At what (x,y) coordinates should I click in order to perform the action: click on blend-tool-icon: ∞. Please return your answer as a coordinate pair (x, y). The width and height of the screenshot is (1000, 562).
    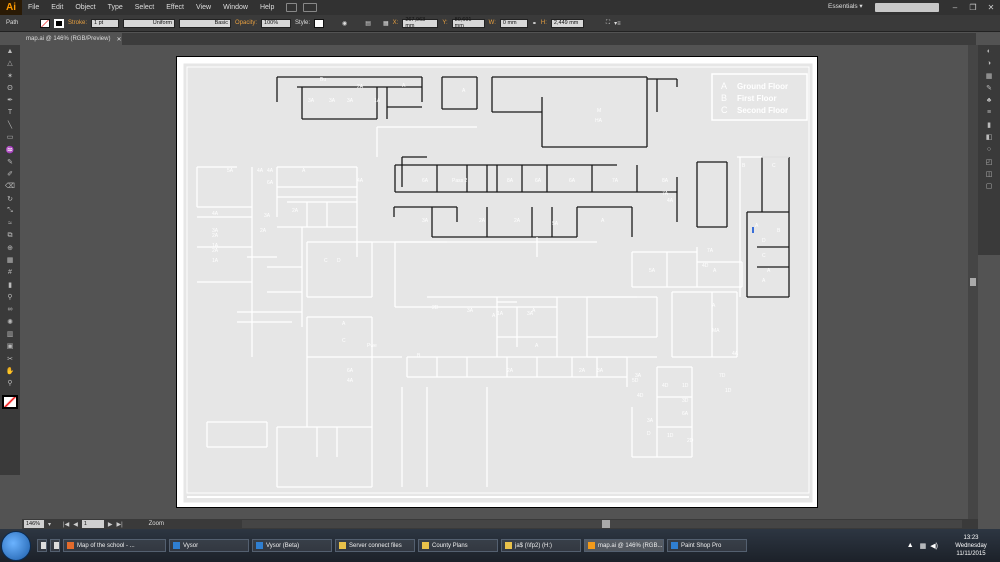
    Looking at the image, I should click on (10, 309).